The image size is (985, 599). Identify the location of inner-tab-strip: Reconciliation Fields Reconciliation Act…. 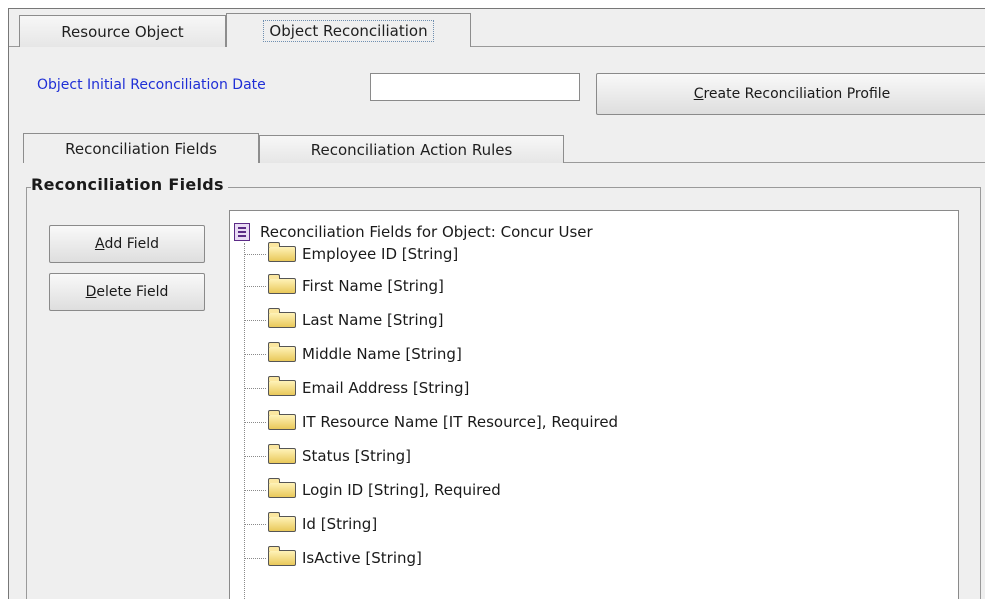
(504, 148).